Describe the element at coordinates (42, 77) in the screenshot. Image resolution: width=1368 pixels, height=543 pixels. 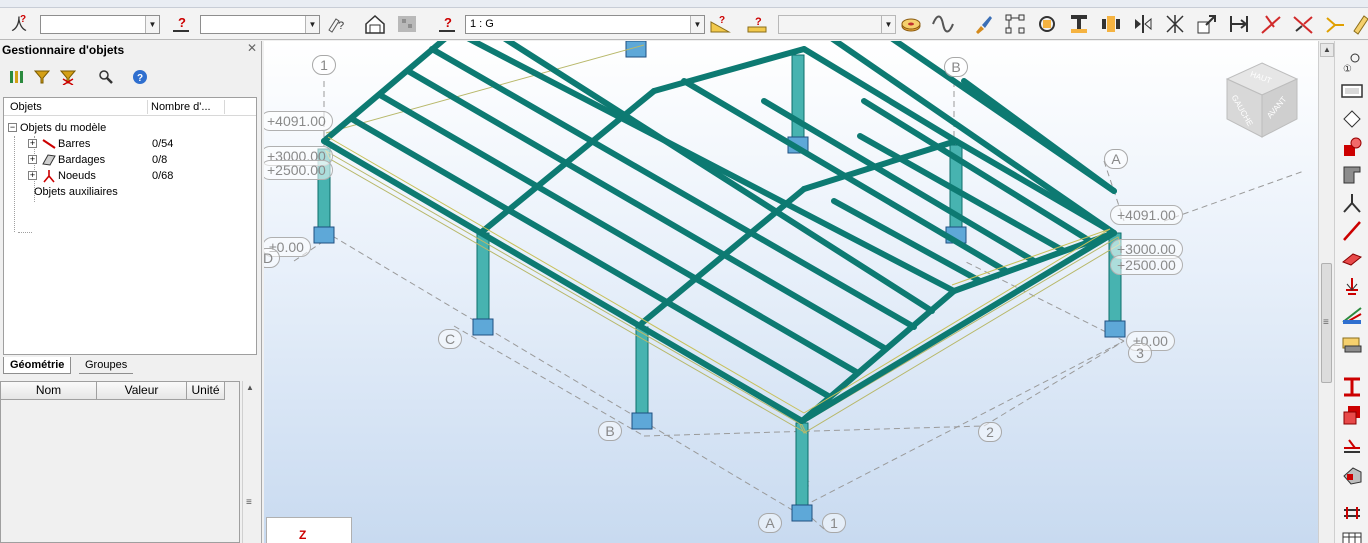
I see `filter-icon` at that location.